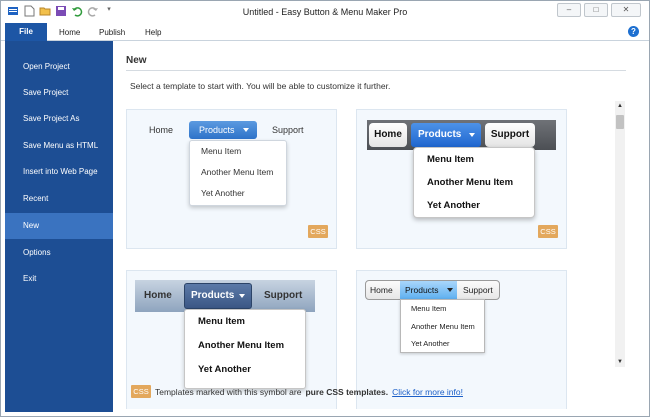  What do you see at coordinates (59, 172) in the screenshot?
I see `sidebar-item-insert-web-page: Insert into Web Page` at bounding box center [59, 172].